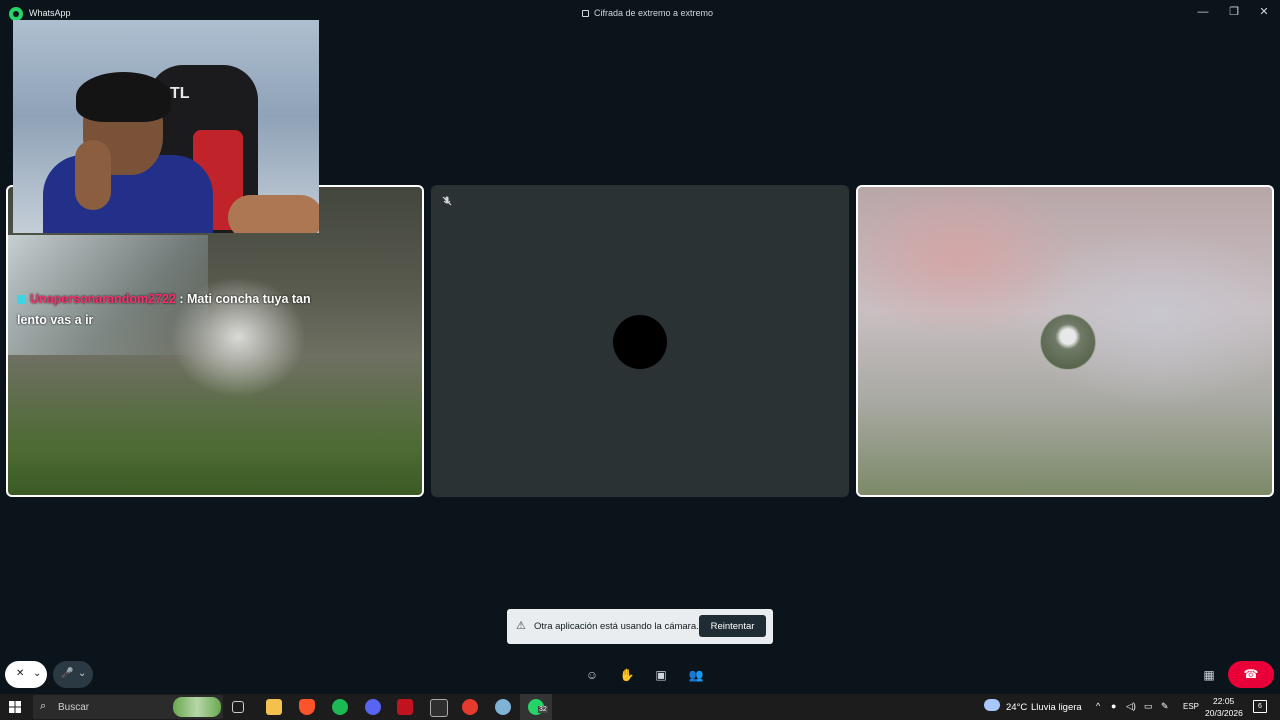 Image resolution: width=1280 pixels, height=720 pixels. I want to click on participant-tile-muted, so click(640, 341).